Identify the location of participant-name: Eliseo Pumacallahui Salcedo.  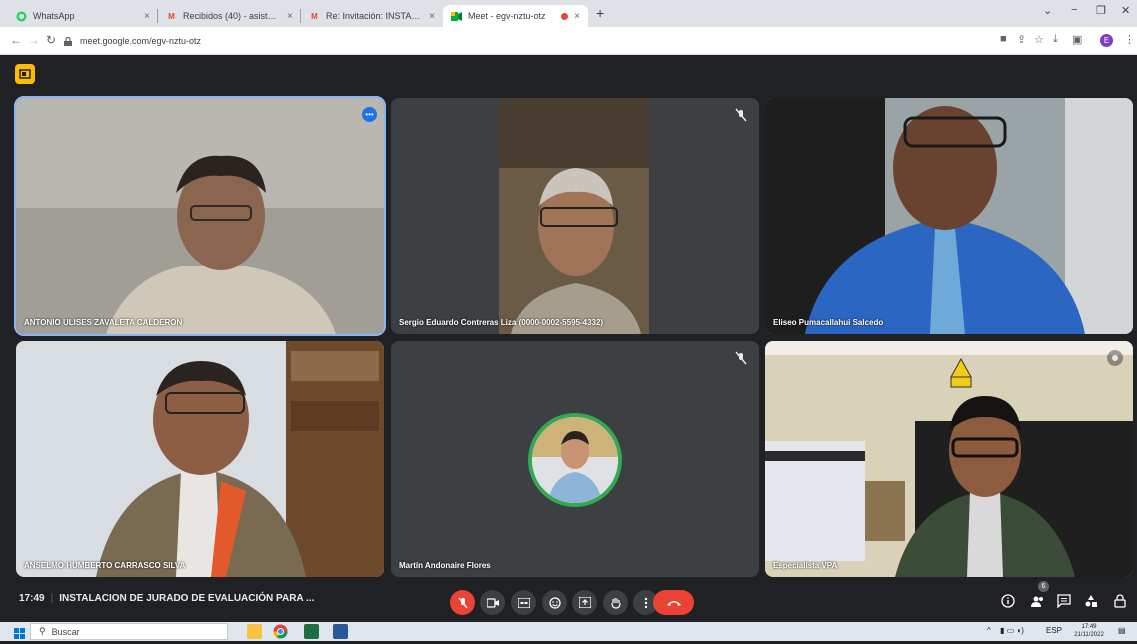
(828, 322).